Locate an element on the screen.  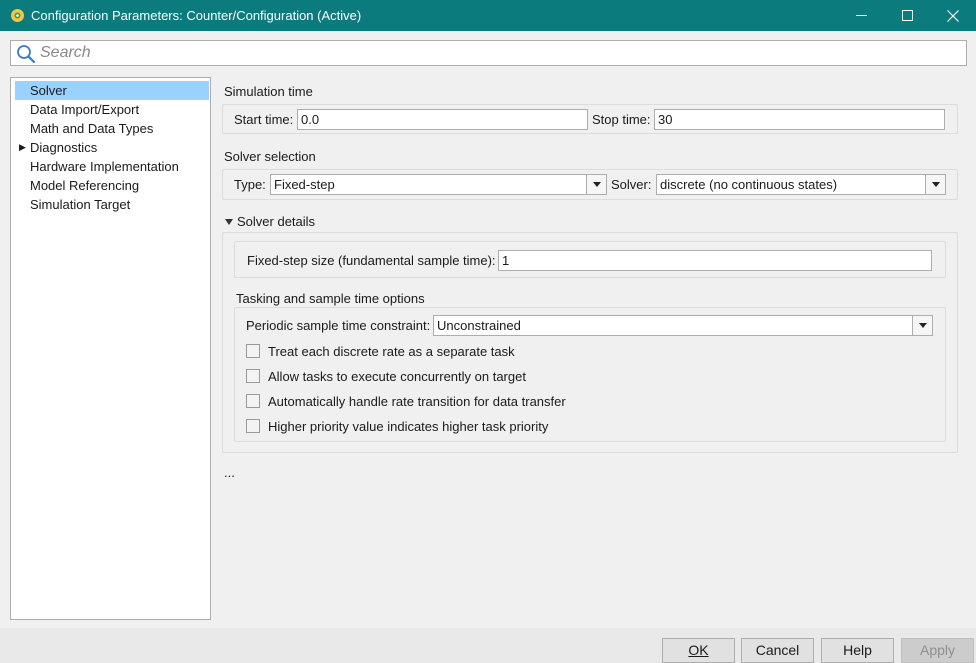
solver-details-heading: Solver details is located at coordinates (276, 221).